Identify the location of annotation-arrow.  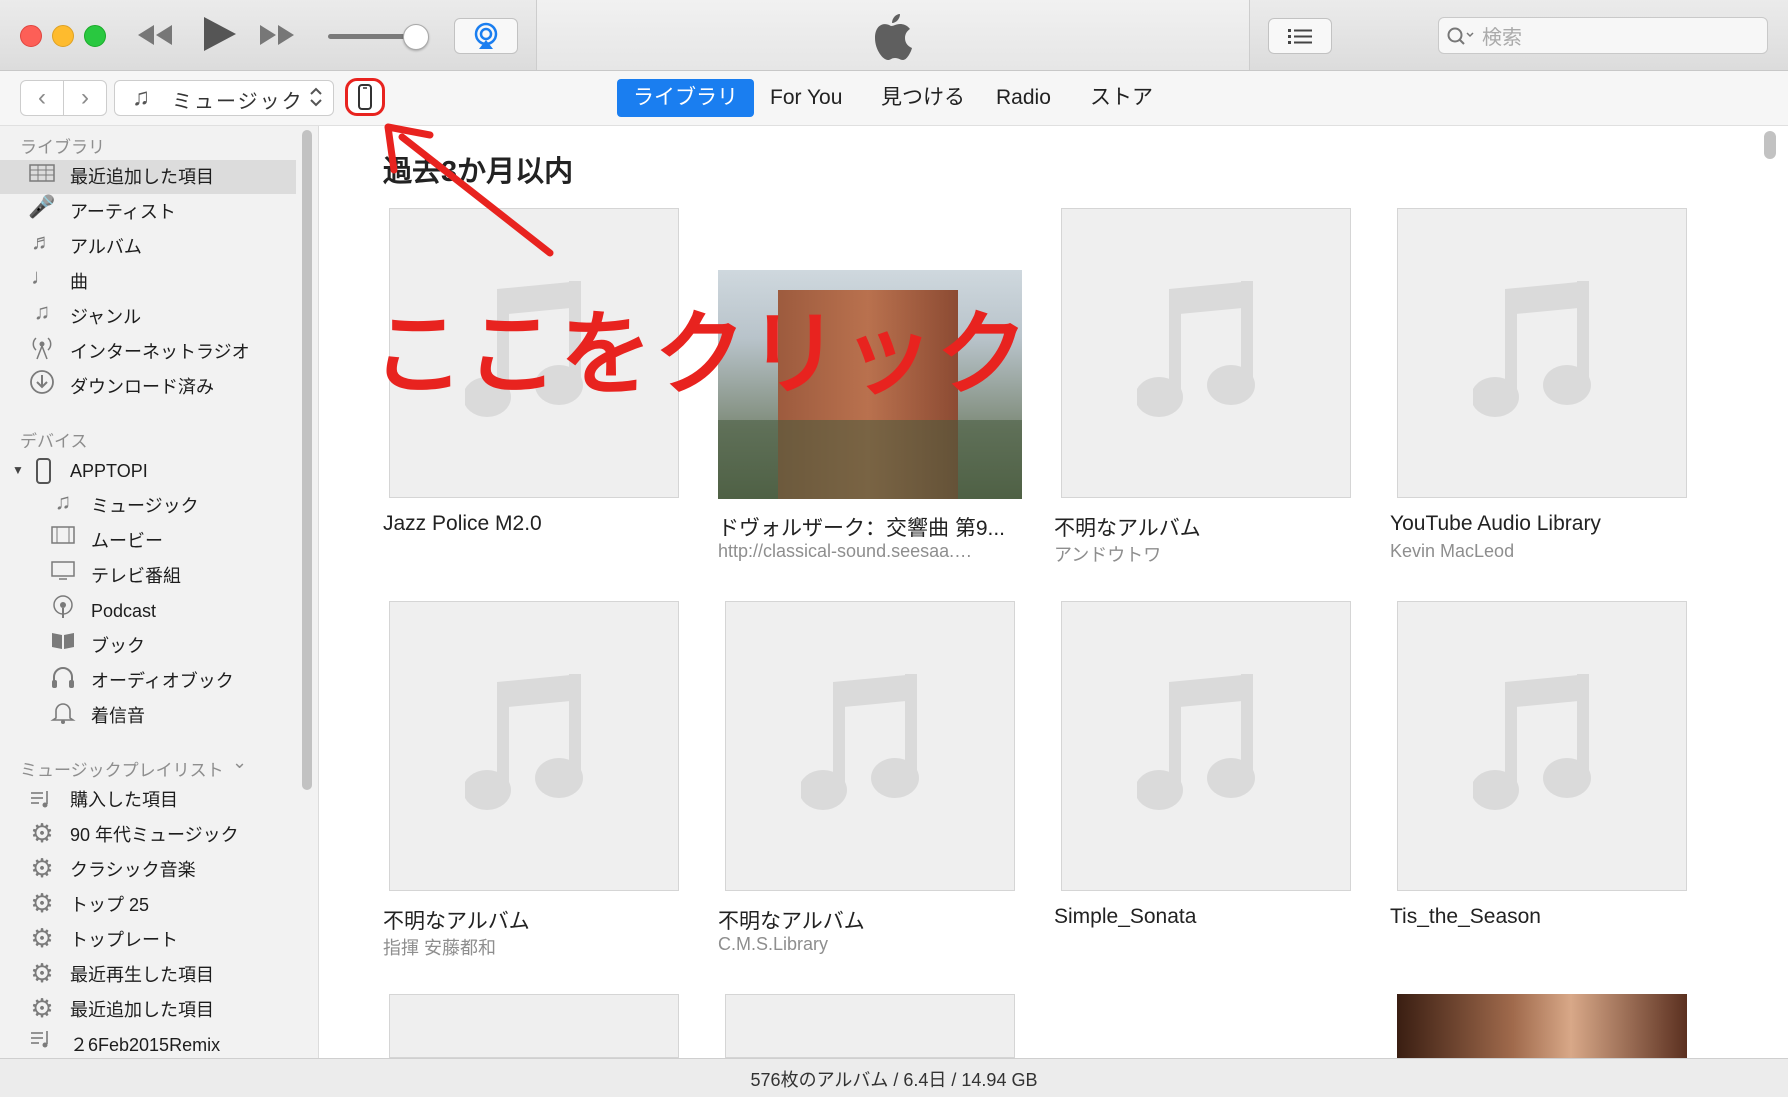
(469, 190).